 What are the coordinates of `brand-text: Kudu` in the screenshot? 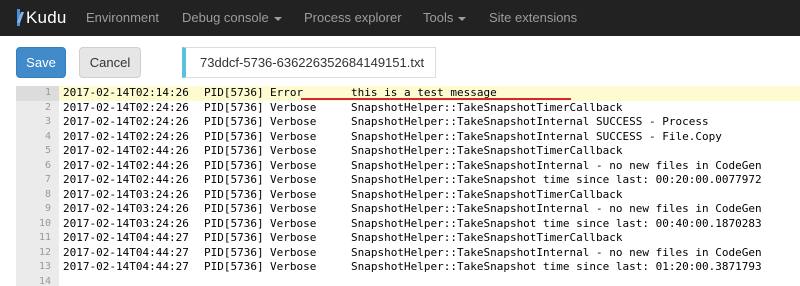 It's located at (46, 17).